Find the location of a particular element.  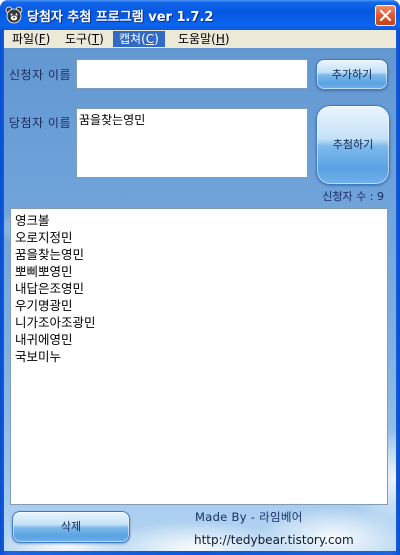

list-item: 국보미누 is located at coordinates (199, 356).